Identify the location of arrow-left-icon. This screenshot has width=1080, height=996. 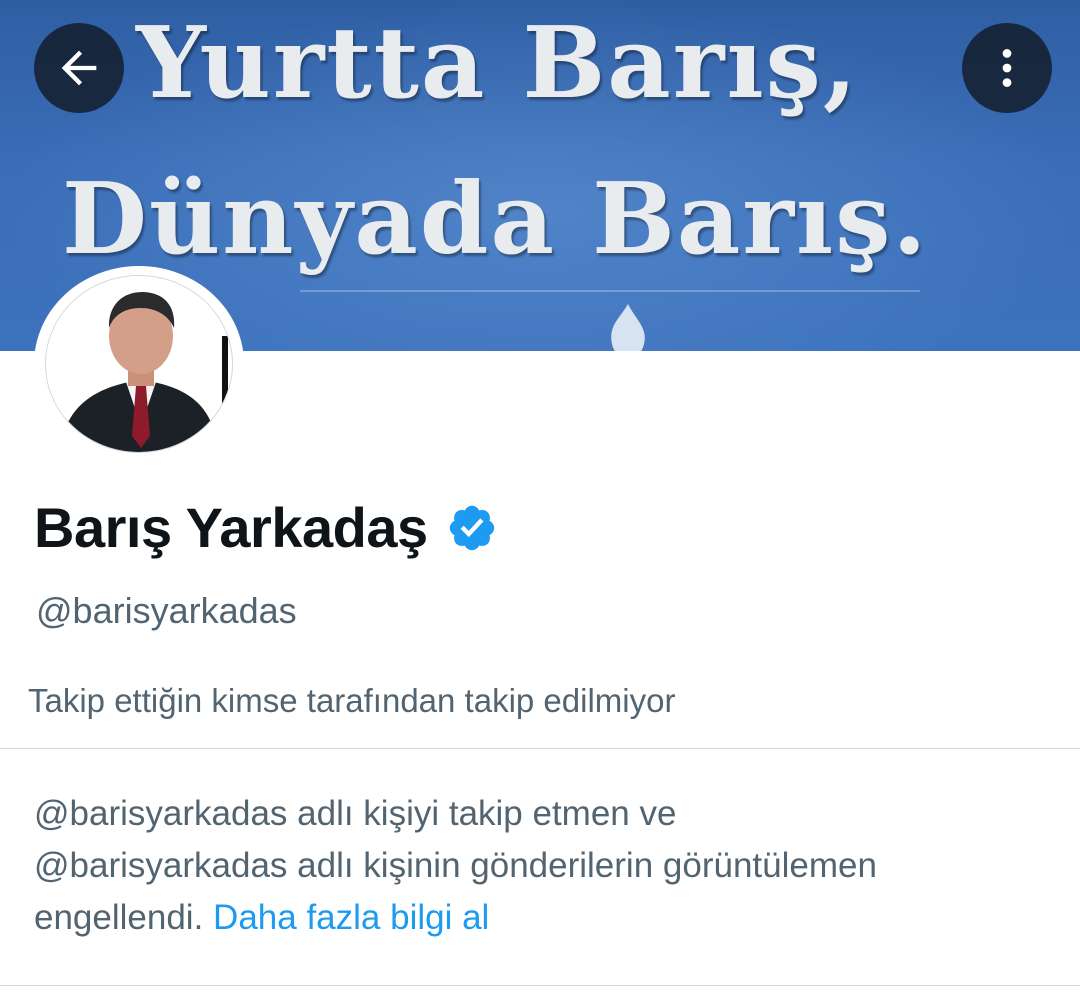
(79, 68).